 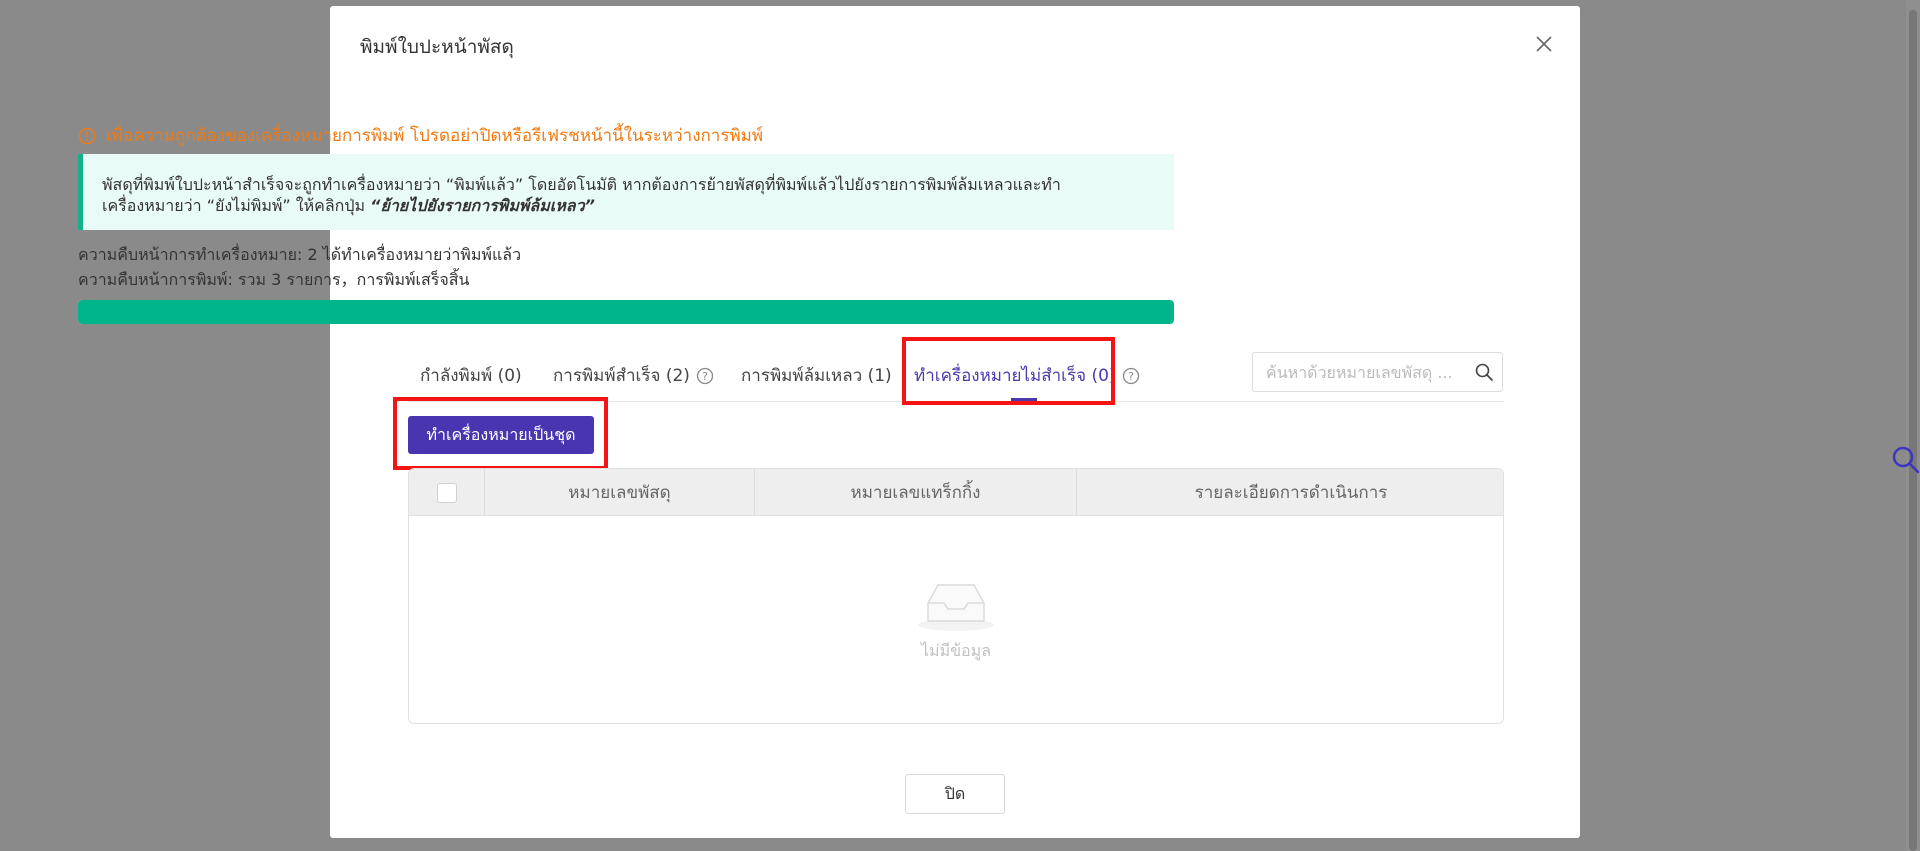 I want to click on tab-print-success-label: การพิมพ์สำเร็จ (2), so click(x=621, y=376).